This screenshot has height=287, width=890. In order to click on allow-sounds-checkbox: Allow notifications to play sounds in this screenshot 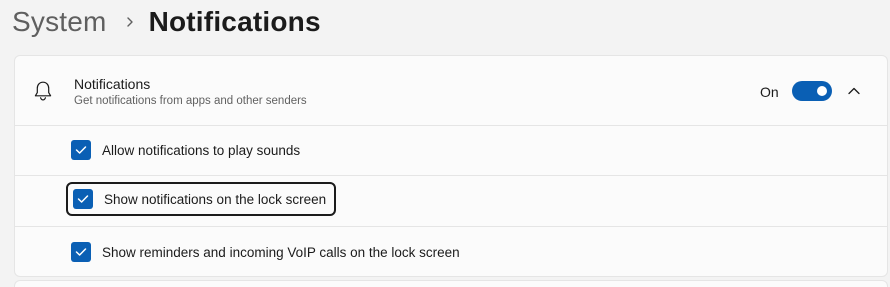, I will do `click(185, 150)`.